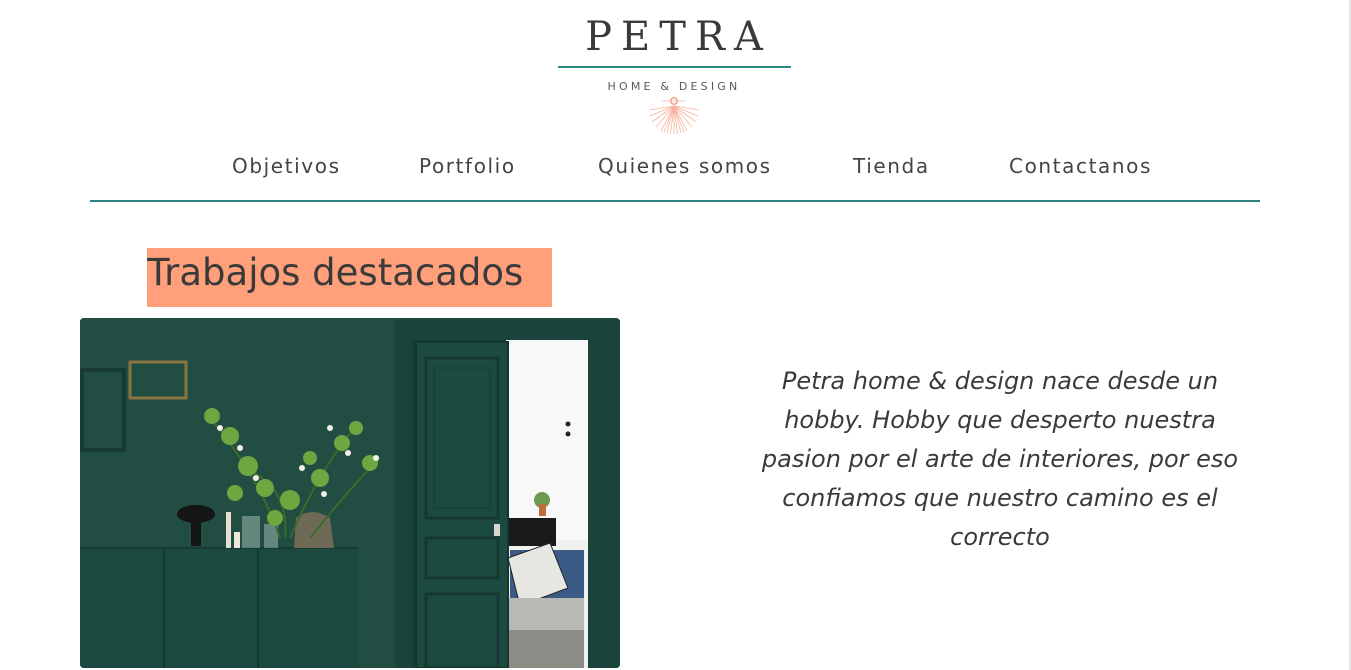 The width and height of the screenshot is (1351, 670). I want to click on nav-item-contactanos: Contactanos, so click(1080, 166).